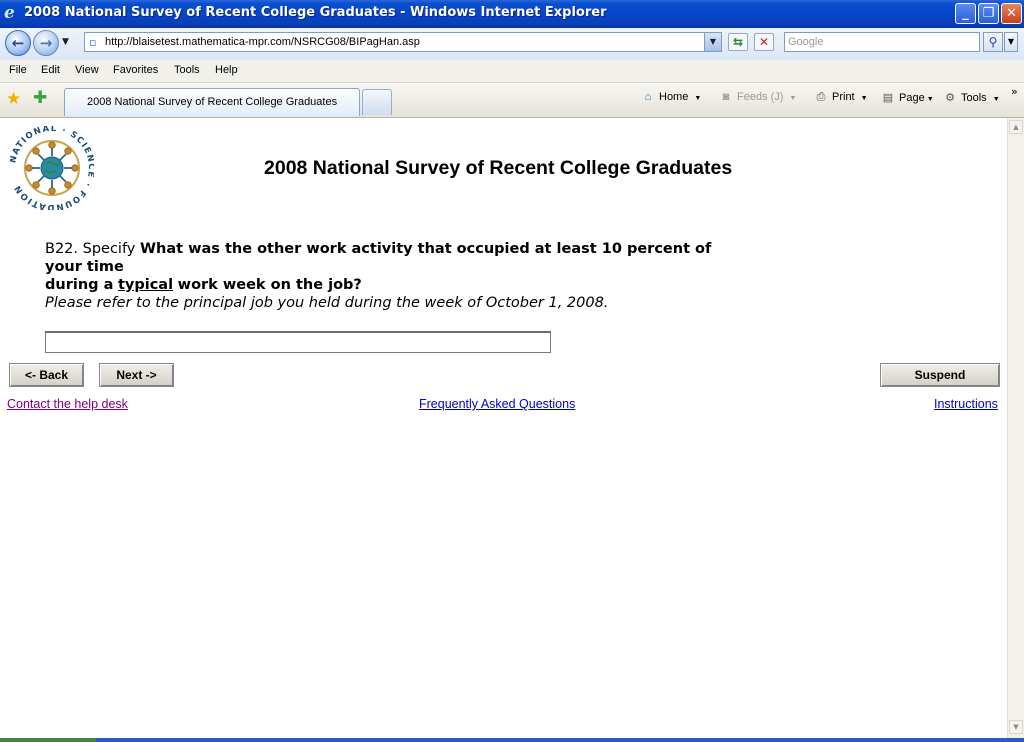 This screenshot has height=742, width=1024. I want to click on stop-icon: ✕, so click(764, 42).